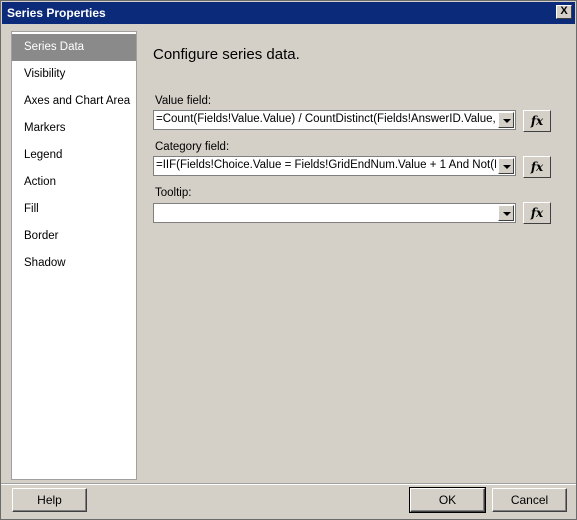 This screenshot has height=520, width=577. I want to click on nav-item-visibility: Visibility, so click(74, 74).